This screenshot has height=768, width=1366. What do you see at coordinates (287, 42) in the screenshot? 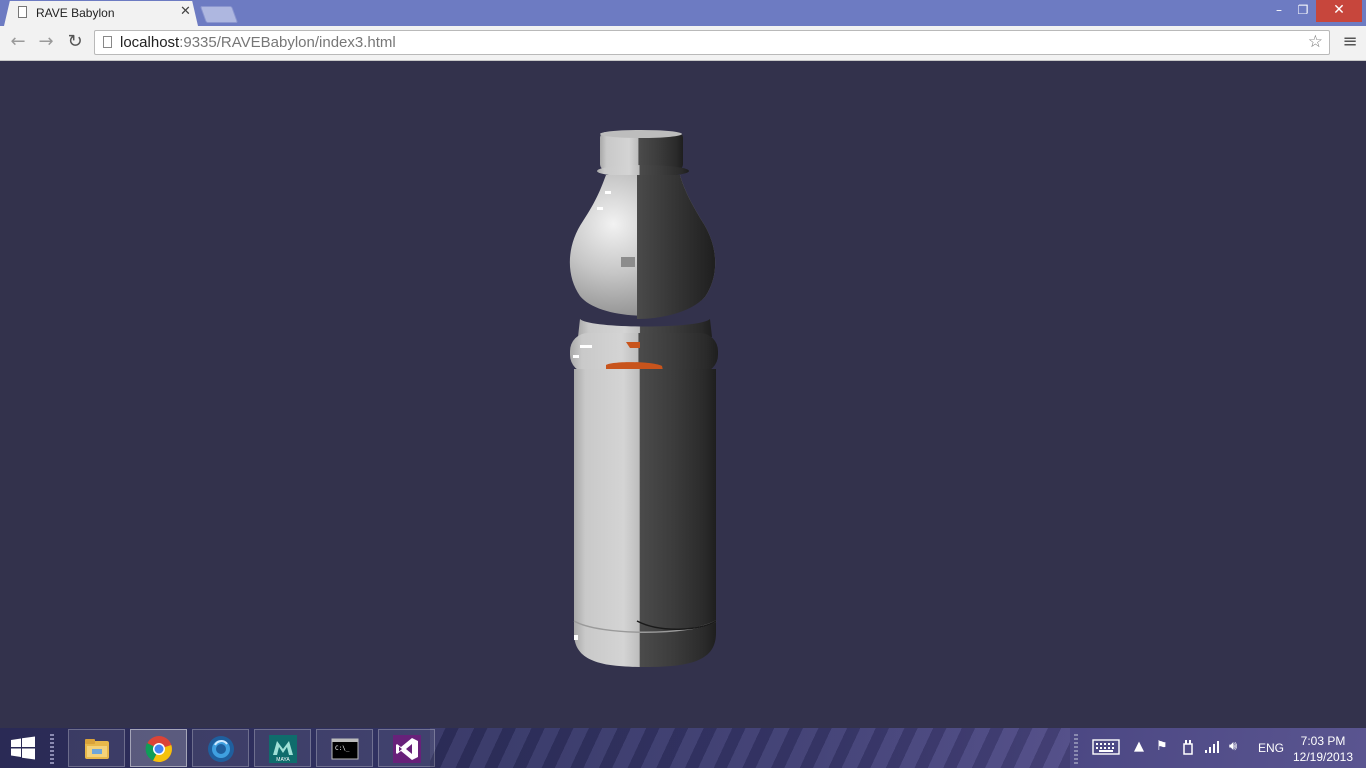
I see `url-path: :9335/RAVEBabylon/index3.html` at bounding box center [287, 42].